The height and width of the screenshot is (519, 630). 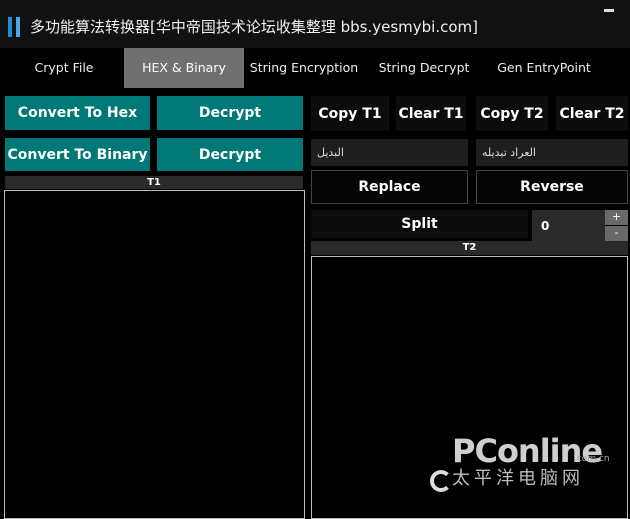 I want to click on tab-crypt-file: Crypt File, so click(x=64, y=68).